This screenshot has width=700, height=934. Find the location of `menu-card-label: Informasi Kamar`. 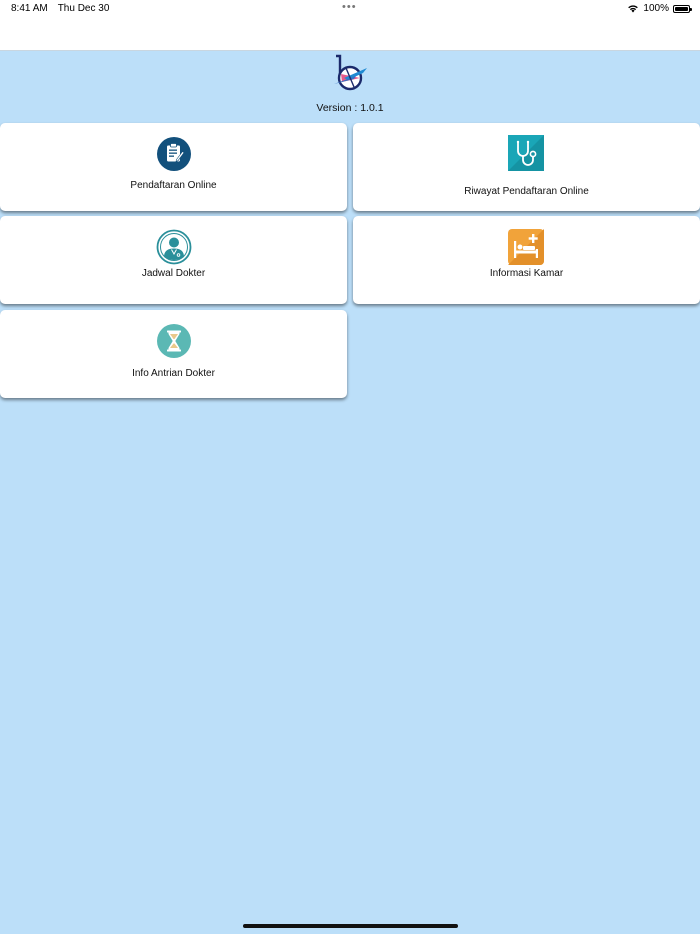

menu-card-label: Informasi Kamar is located at coordinates (526, 273).